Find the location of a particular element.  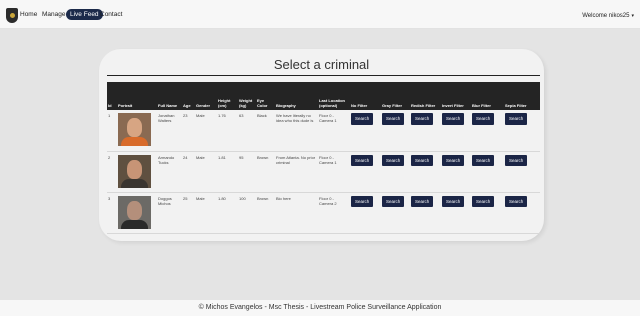

col-full-name: Full Name is located at coordinates (168, 105).